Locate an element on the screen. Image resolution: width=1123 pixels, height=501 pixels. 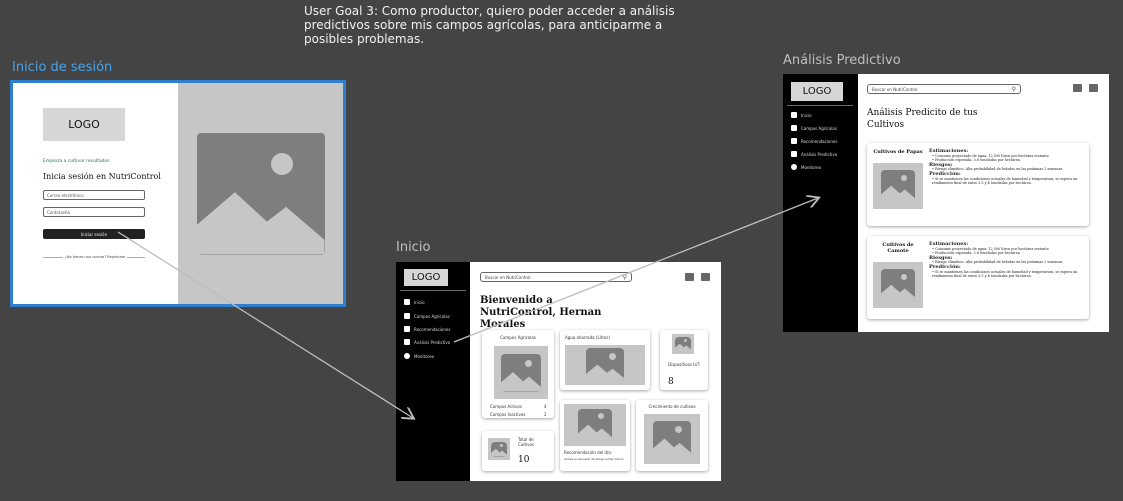
arrow-home-to-predictive is located at coordinates (635, 270).